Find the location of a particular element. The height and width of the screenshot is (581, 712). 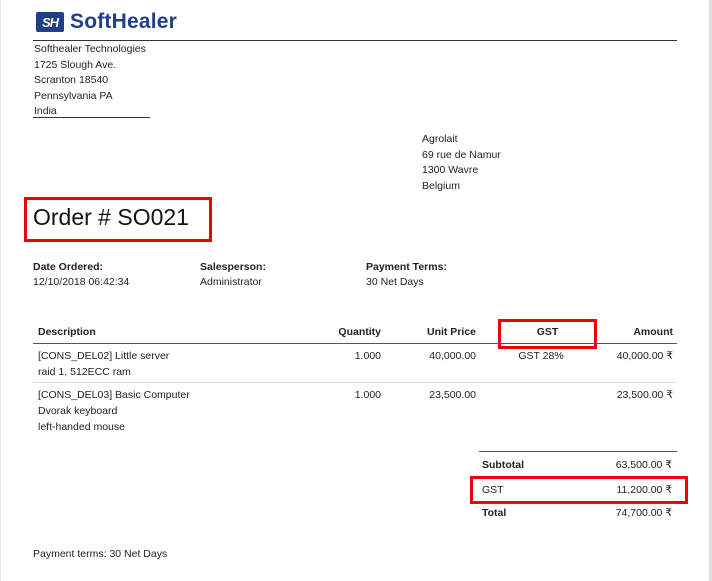

total-value: 74,700.00 ₹ is located at coordinates (643, 513).